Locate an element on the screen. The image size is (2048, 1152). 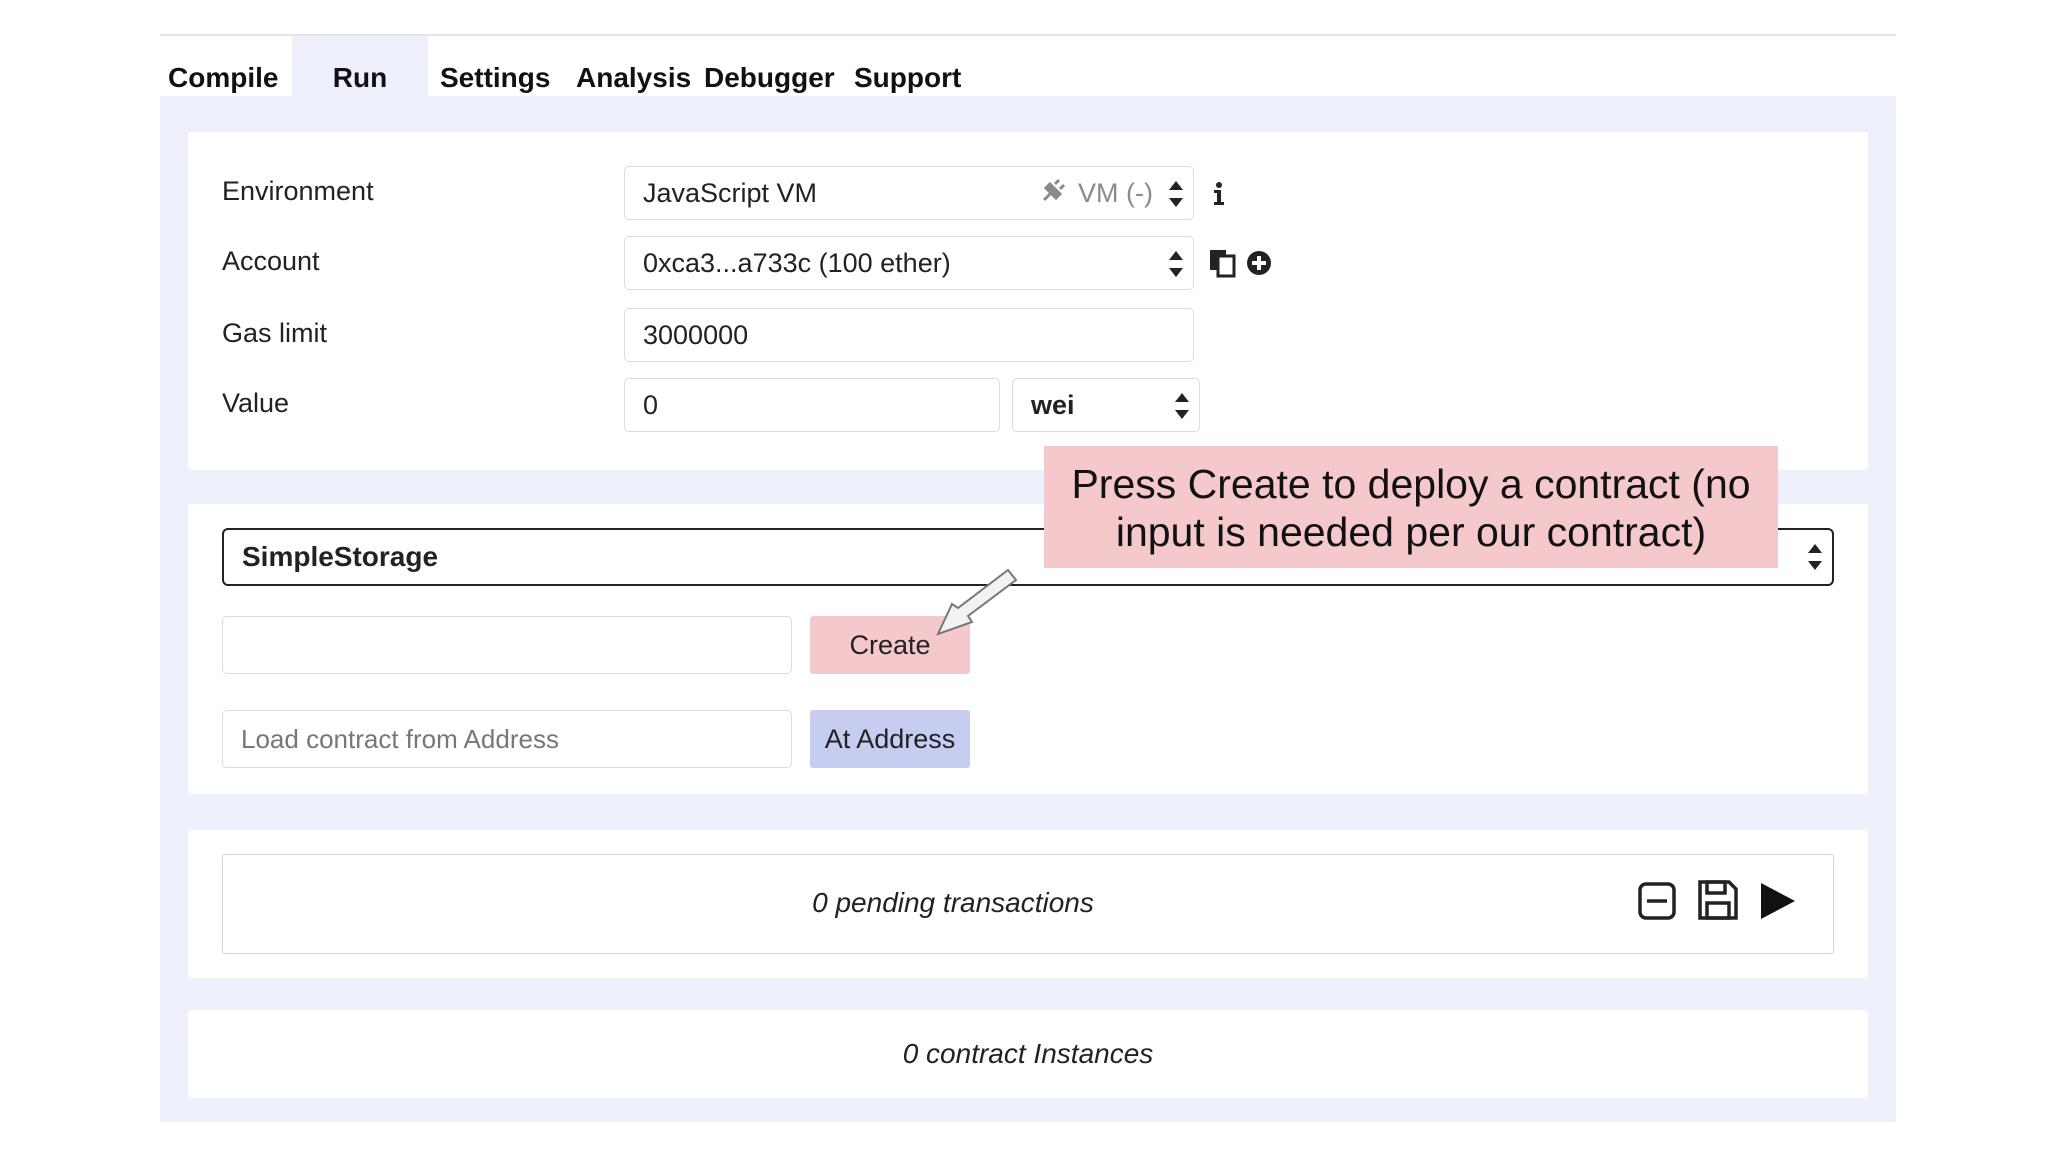
plug-icon is located at coordinates (1054, 193).